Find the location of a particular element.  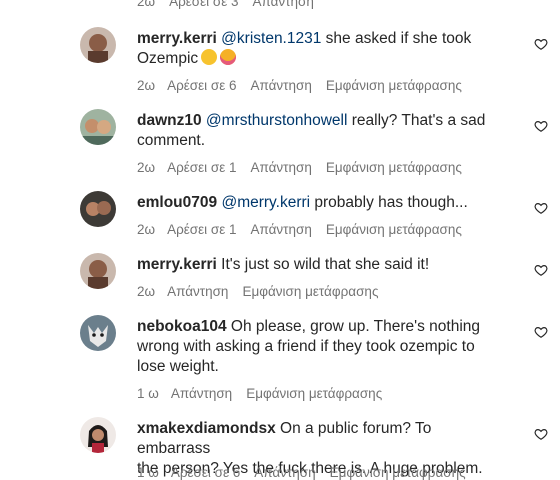

comment-text-line1: It's just so wild that she said it! is located at coordinates (323, 264).